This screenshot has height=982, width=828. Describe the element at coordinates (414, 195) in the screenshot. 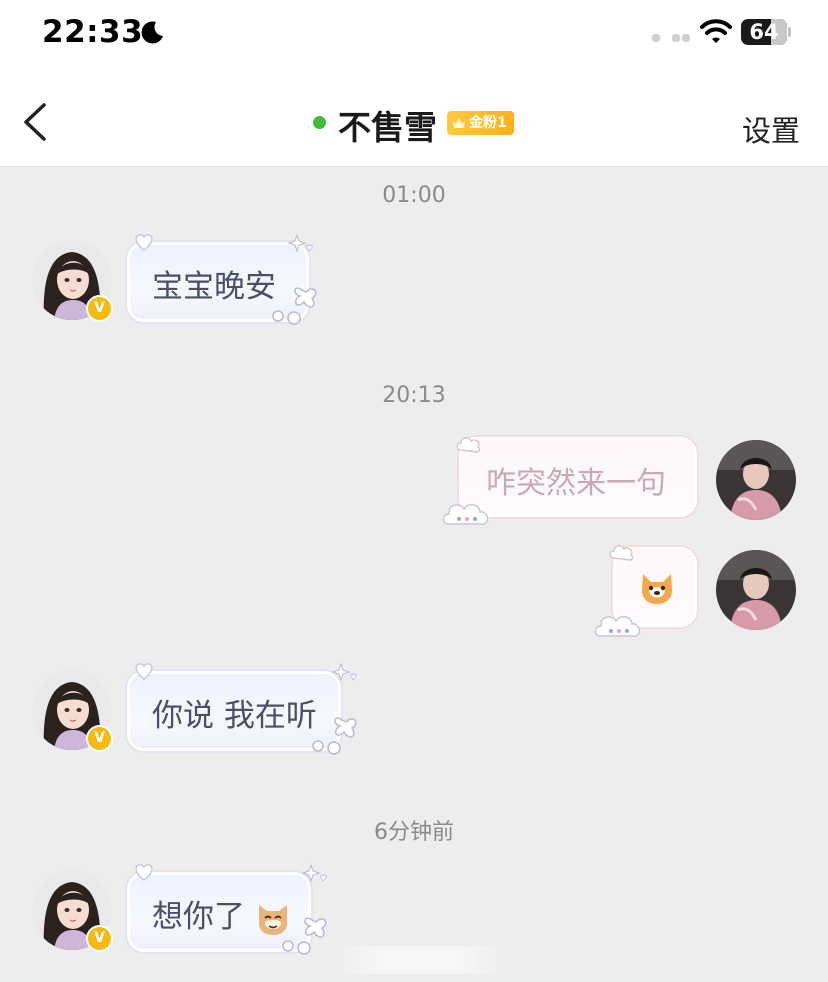

I see `message-timestamp: 01:00` at that location.